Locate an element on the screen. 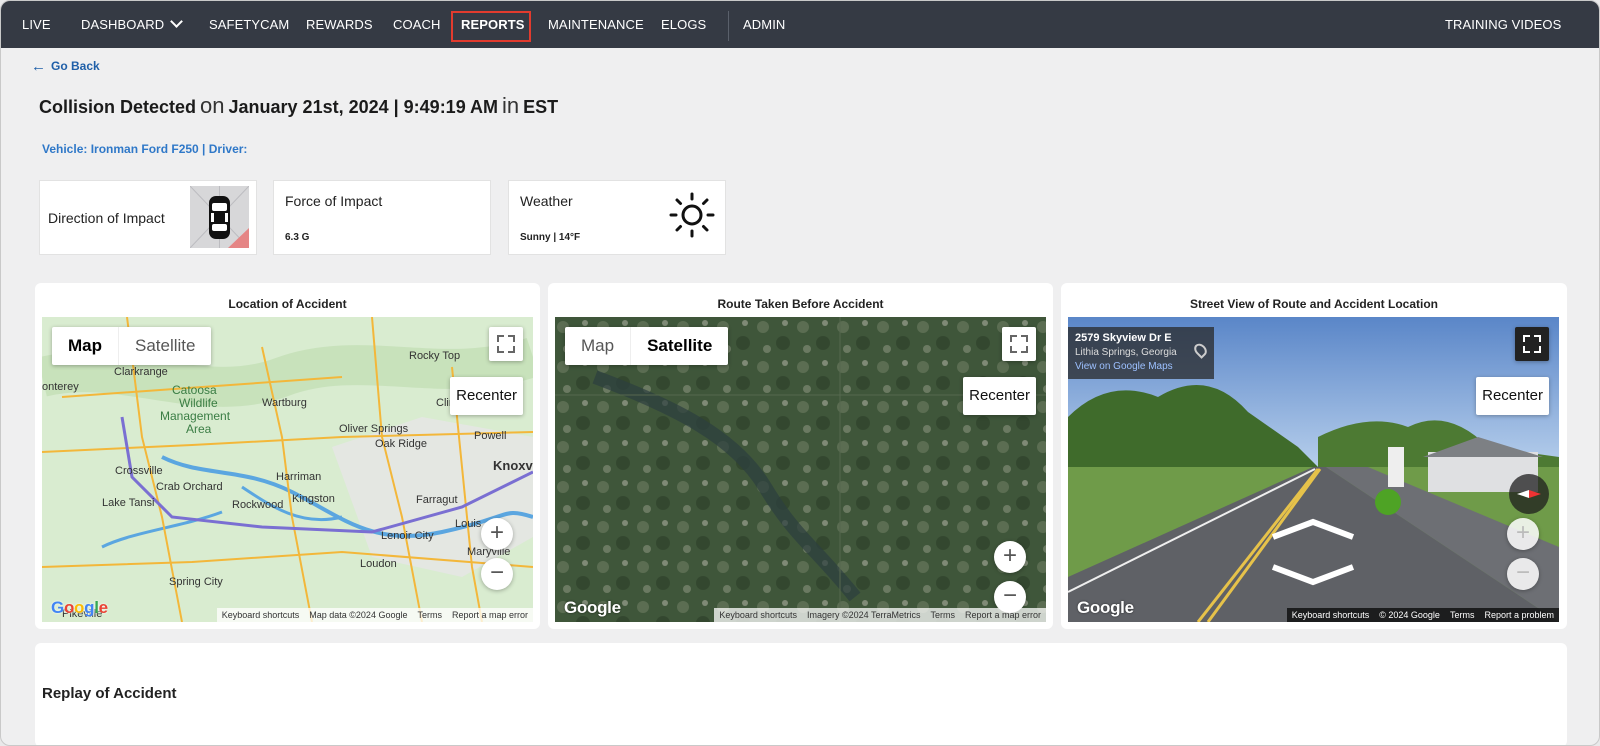 The image size is (1600, 746). vehicle-driver-line: Vehicle: Ironman Ford F250 | Driver: is located at coordinates (144, 149).